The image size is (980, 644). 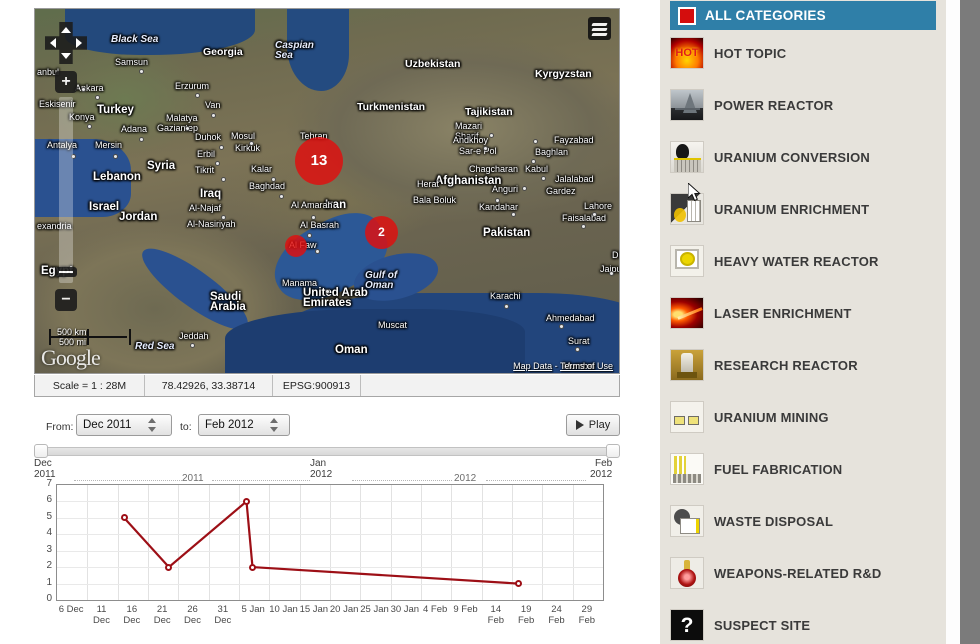 I want to click on pan-left-icon, so click(x=53, y=43).